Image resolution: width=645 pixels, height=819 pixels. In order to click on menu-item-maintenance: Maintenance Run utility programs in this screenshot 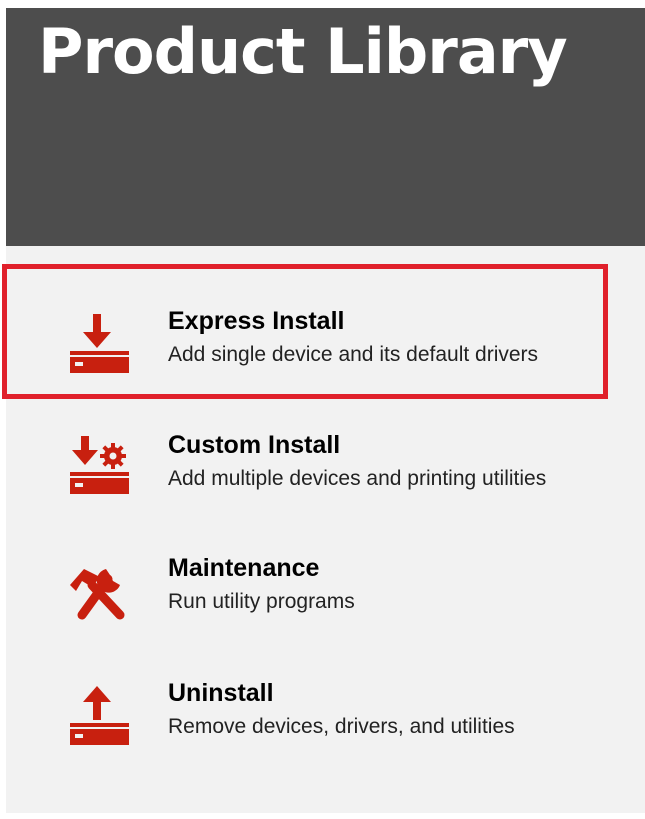, I will do `click(325, 603)`.